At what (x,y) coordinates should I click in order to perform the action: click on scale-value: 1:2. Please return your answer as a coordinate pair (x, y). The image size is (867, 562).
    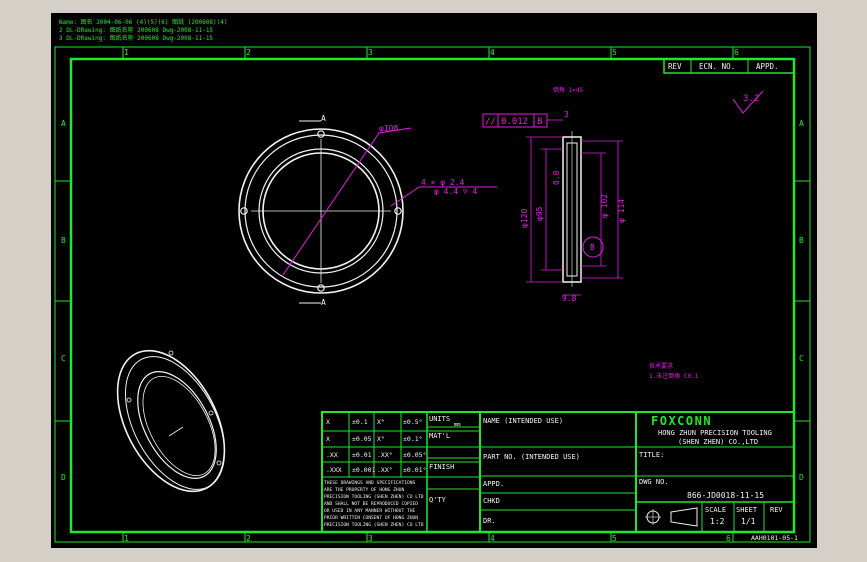
    Looking at the image, I should click on (717, 521).